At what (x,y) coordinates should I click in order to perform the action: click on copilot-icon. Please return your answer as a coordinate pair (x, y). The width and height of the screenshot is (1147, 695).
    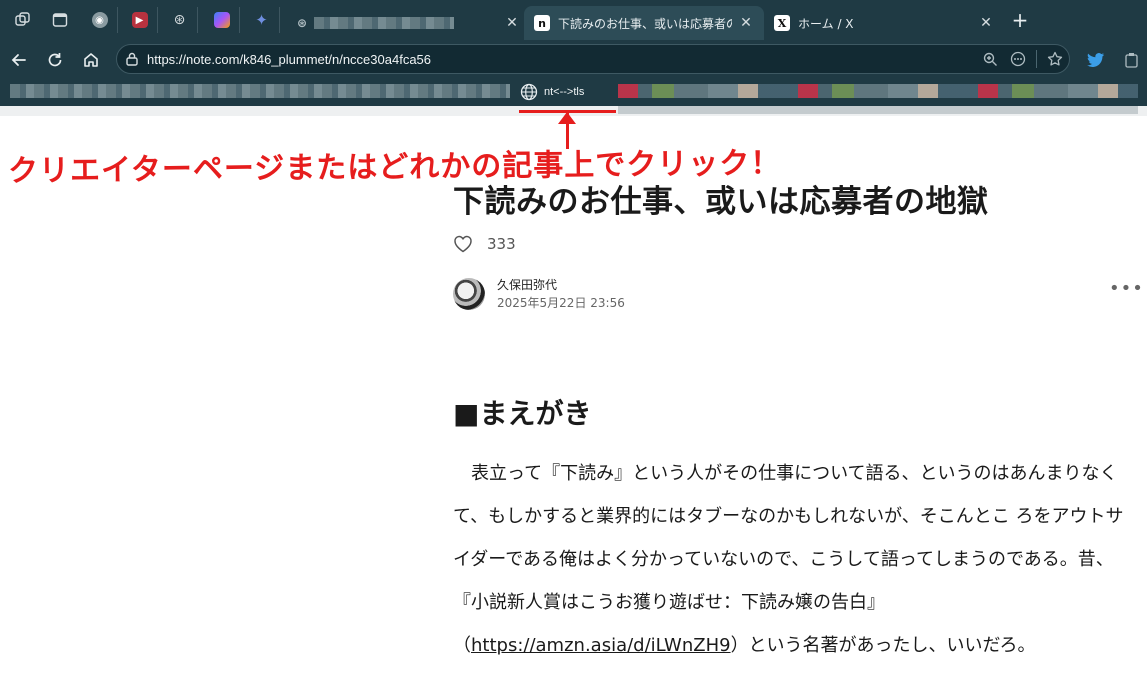
    Looking at the image, I should click on (221, 20).